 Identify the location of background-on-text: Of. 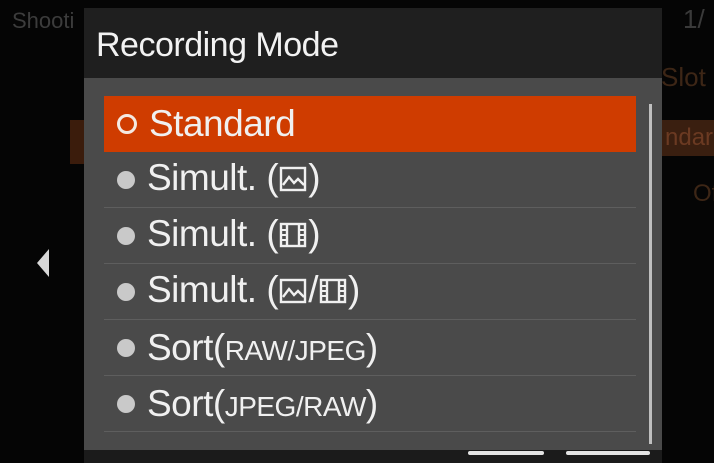
(703, 193).